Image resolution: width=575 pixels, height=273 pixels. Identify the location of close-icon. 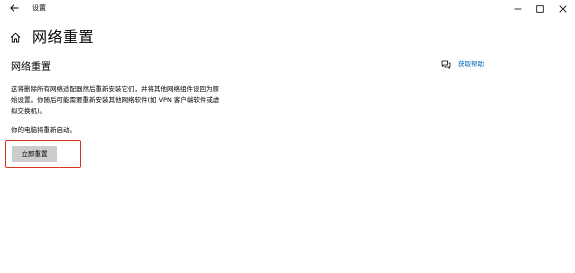
(563, 8).